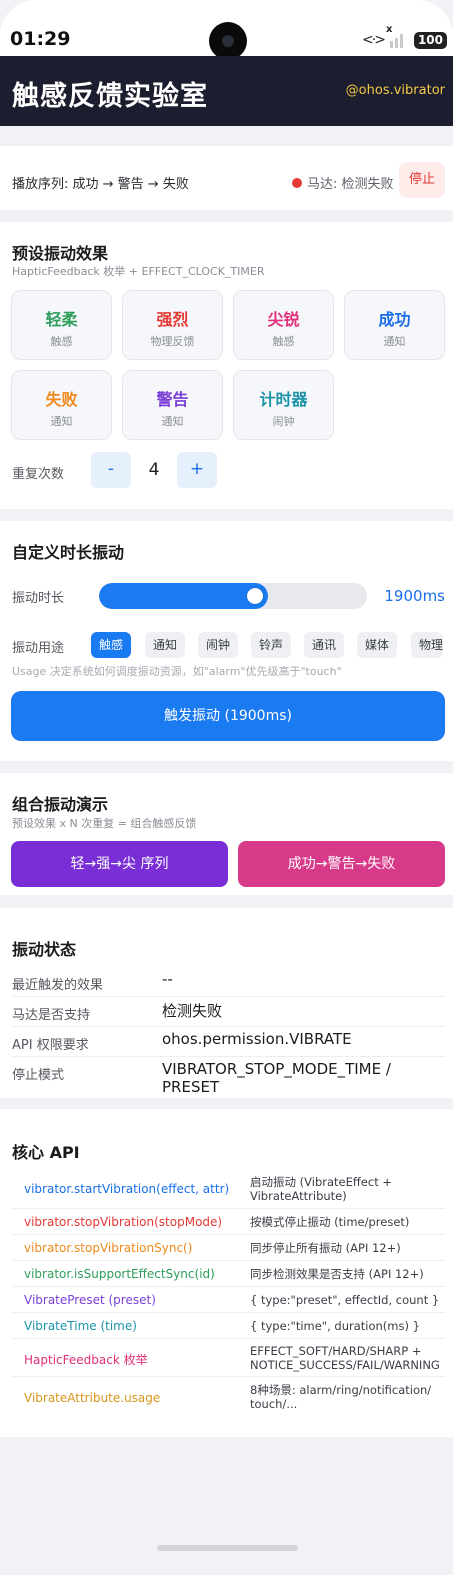 The height and width of the screenshot is (1575, 453). I want to click on repeat-decrement-button: -, so click(111, 470).